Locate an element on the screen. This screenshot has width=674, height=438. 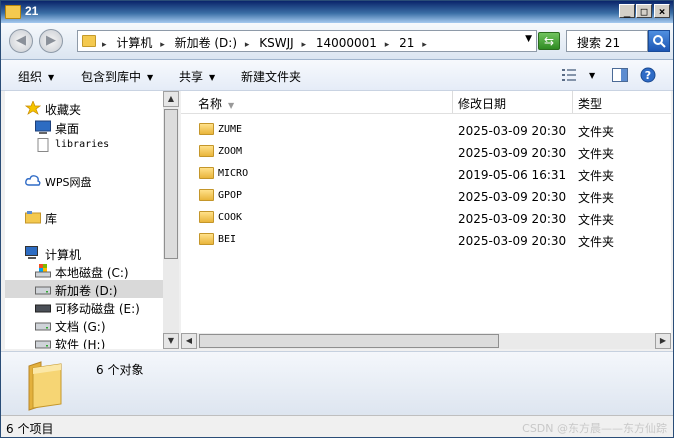
title-bar: 21 _ □ × is located at coordinates (337, 12).